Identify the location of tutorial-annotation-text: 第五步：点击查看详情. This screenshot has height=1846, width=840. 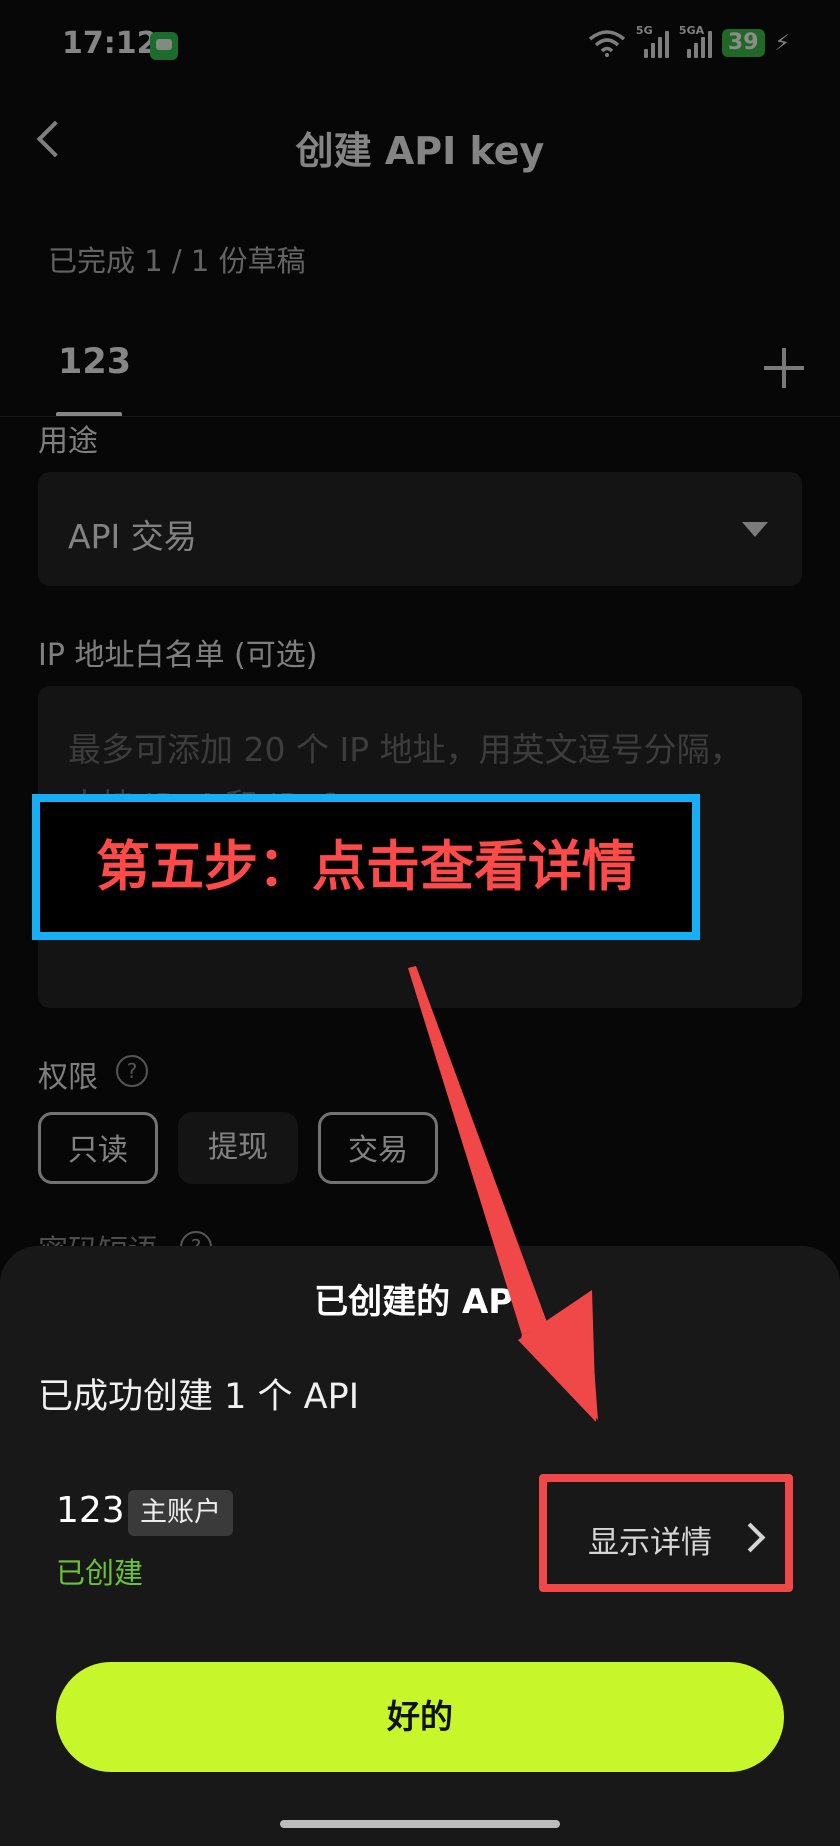
(366, 866).